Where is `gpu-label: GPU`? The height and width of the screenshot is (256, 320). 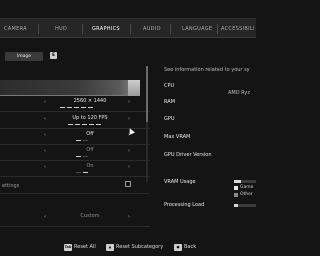
gpu-label: GPU is located at coordinates (169, 119).